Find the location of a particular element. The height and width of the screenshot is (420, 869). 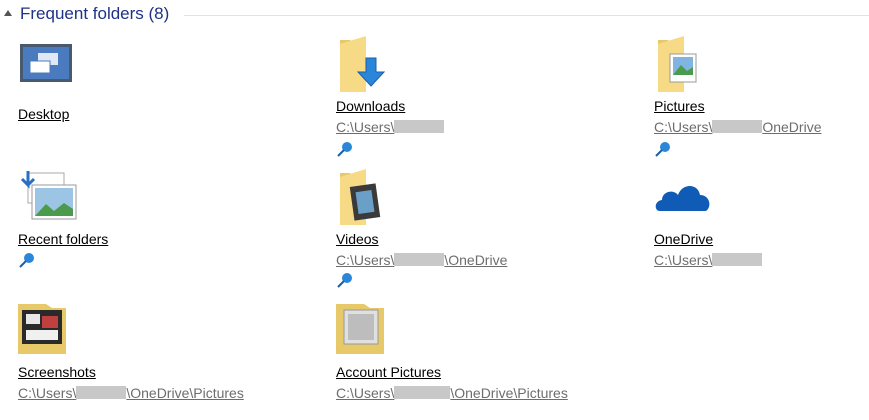

folder-name: Videos is located at coordinates (357, 239).